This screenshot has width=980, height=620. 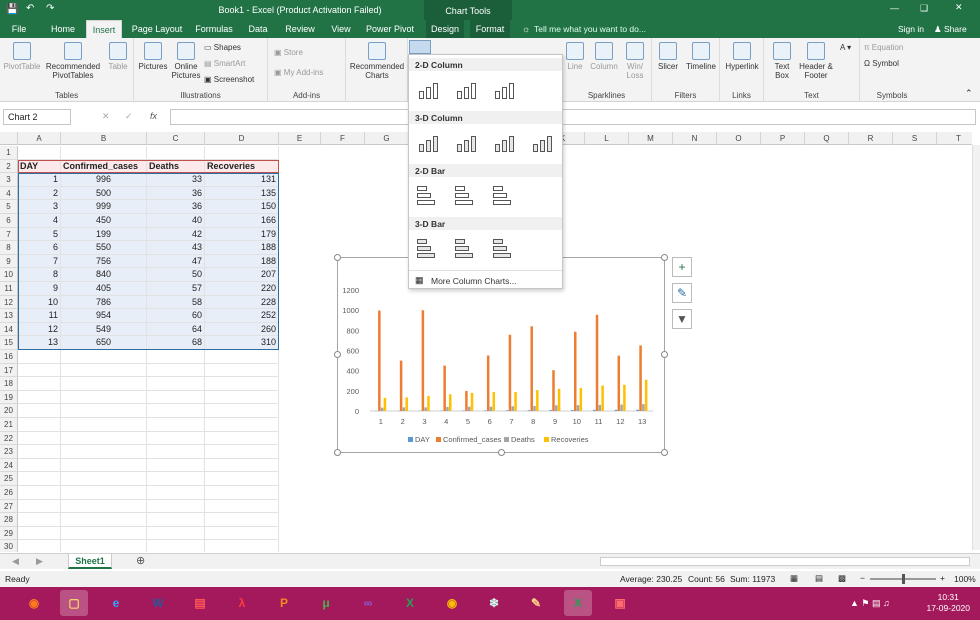 What do you see at coordinates (9, 493) in the screenshot?
I see `row-header: 26` at bounding box center [9, 493].